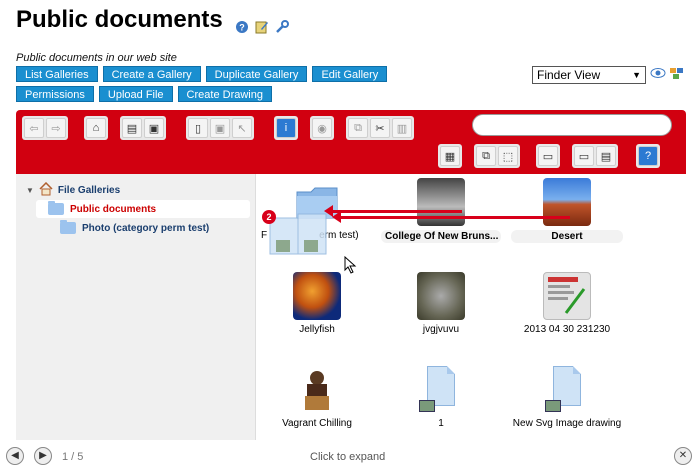 The height and width of the screenshot is (475, 700). I want to click on close-icon: ✕, so click(683, 456).